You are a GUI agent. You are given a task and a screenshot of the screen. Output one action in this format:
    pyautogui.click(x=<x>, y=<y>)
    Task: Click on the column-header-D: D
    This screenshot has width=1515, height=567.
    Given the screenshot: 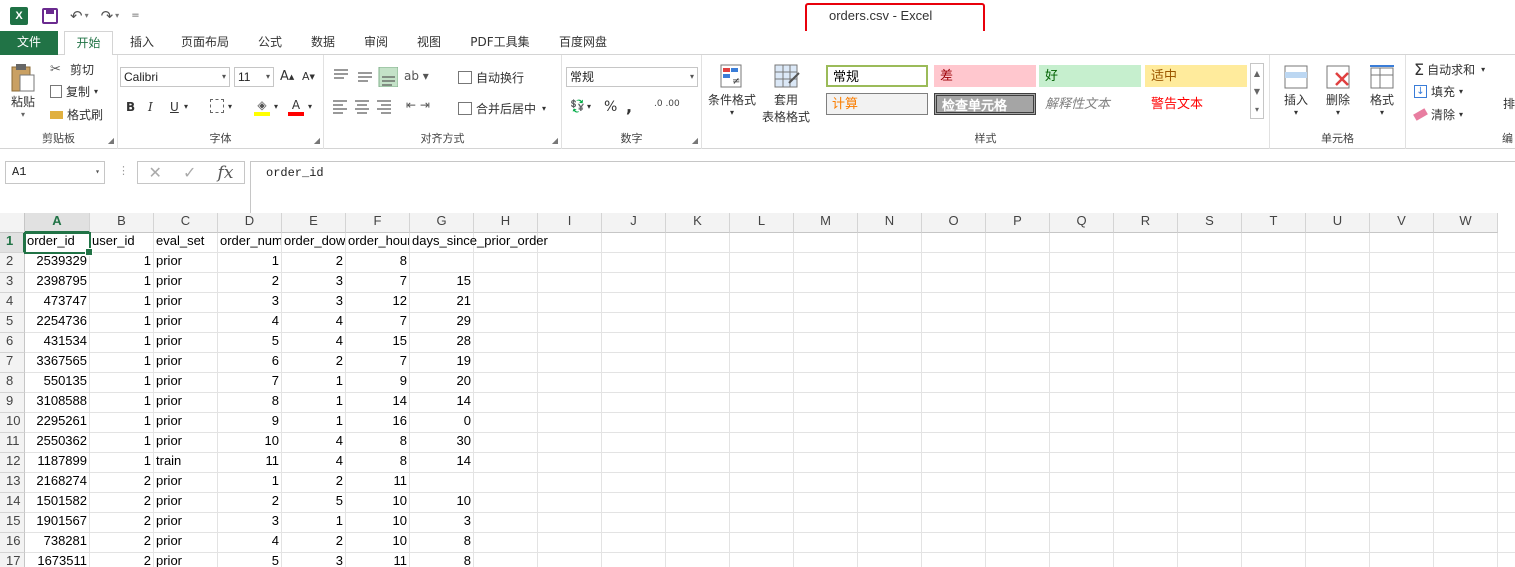 What is the action you would take?
    pyautogui.click(x=250, y=223)
    